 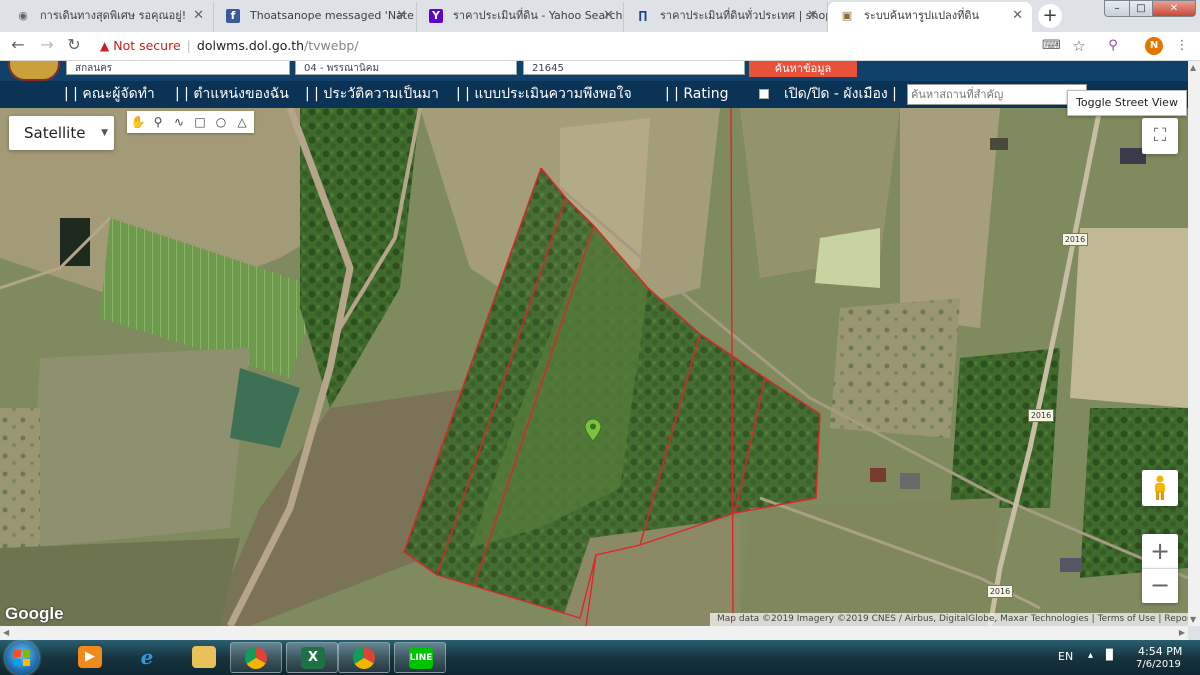 What do you see at coordinates (1079, 46) in the screenshot?
I see `bookmark-star-icon: ☆` at bounding box center [1079, 46].